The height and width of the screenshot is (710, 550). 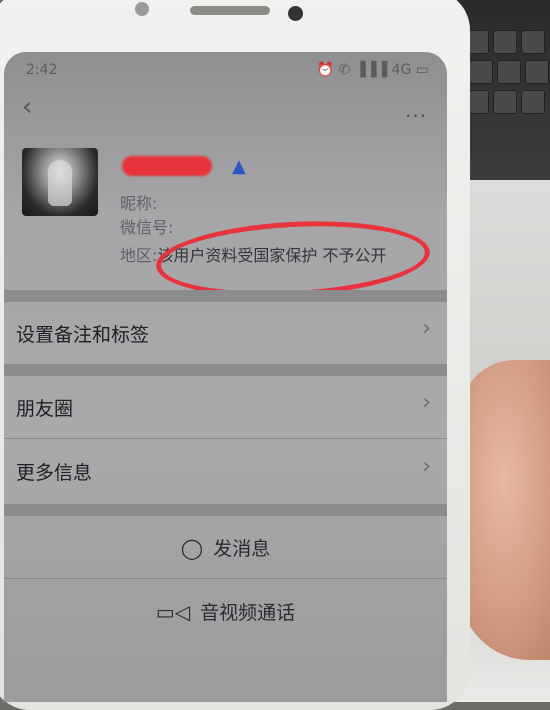 I want to click on set-remark-and-tags-row: 设置备注和标签 ›, so click(x=225, y=333).